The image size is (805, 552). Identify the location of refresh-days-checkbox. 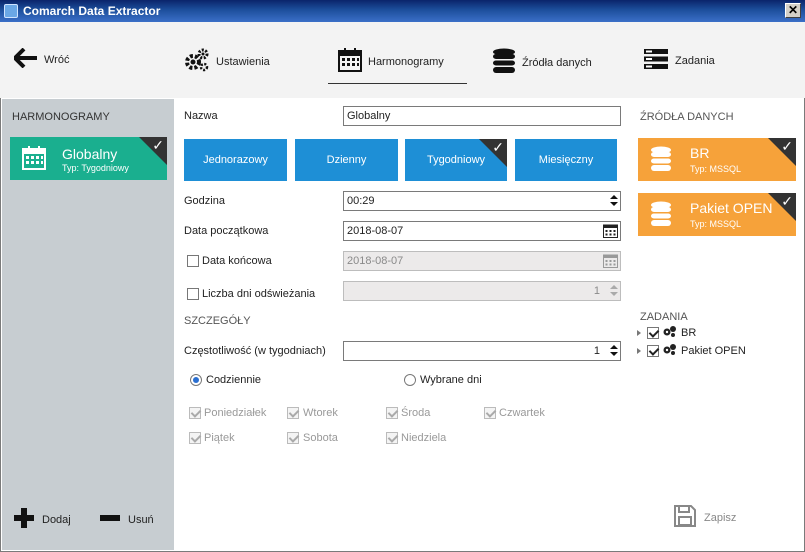
(193, 294).